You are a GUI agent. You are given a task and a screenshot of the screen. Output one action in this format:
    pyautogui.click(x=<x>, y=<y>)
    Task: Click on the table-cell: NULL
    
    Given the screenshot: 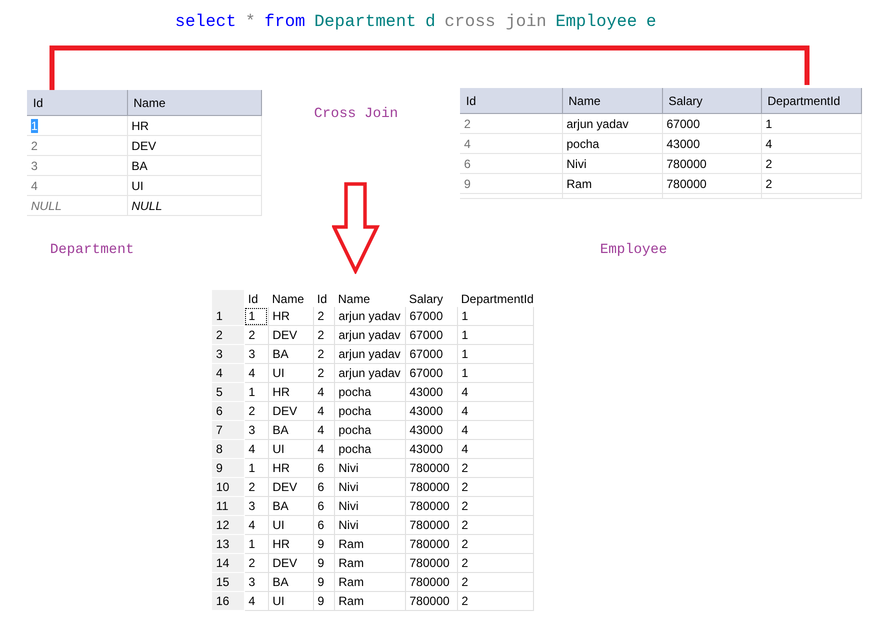 What is the action you would take?
    pyautogui.click(x=77, y=206)
    